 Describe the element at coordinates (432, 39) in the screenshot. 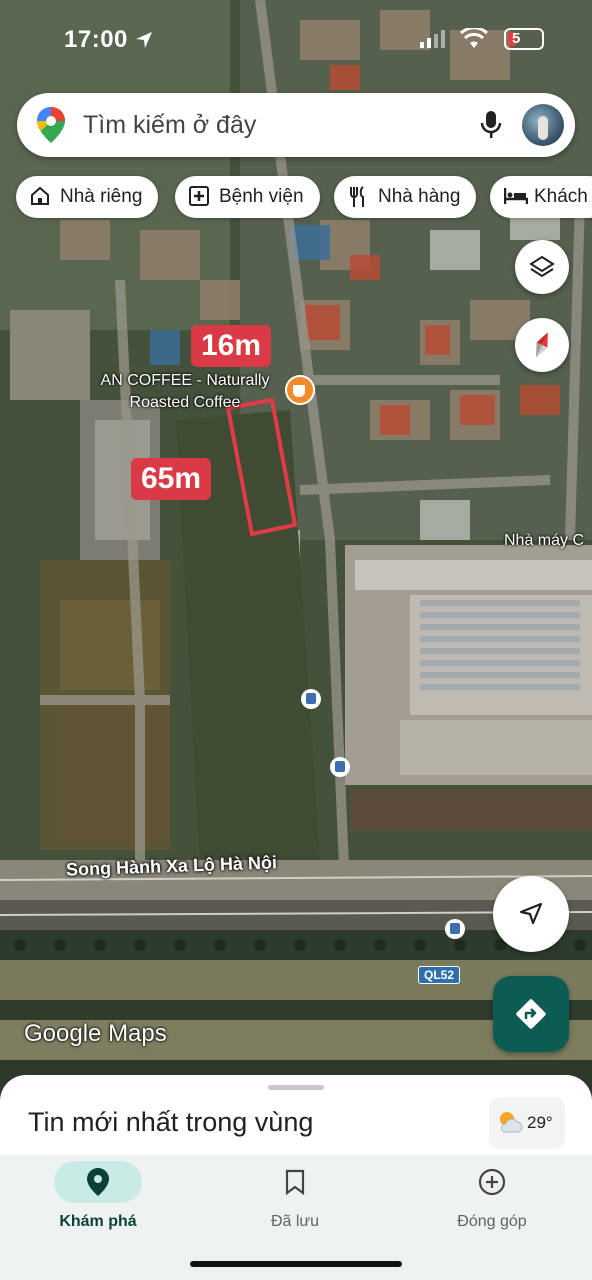

I see `signal-icon` at that location.